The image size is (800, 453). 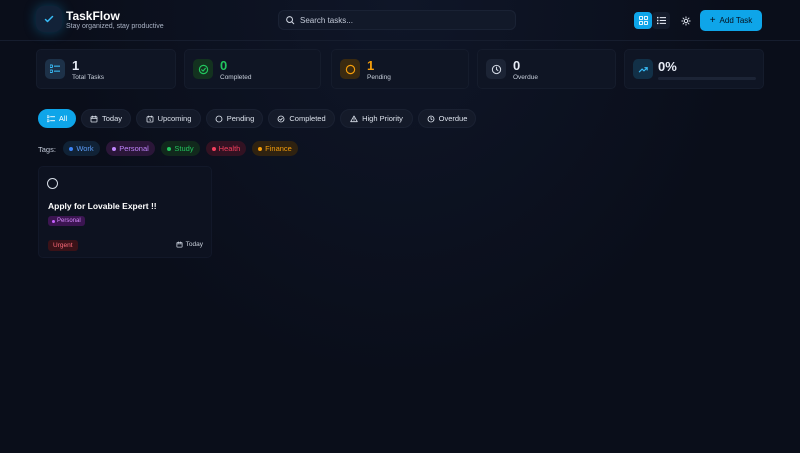 I want to click on filter-label: Today, so click(x=111, y=118).